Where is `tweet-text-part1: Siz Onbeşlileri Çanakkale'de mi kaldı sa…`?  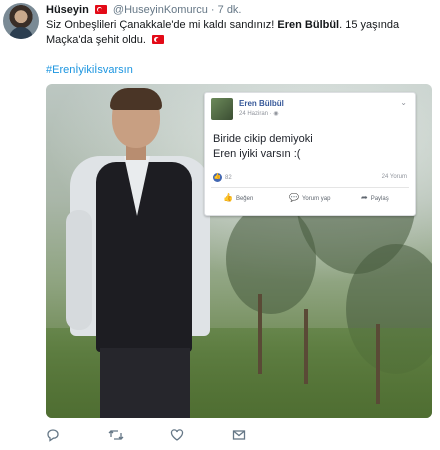
tweet-text-part1: Siz Onbeşlileri Çanakkale'de mi kaldı sa… is located at coordinates (162, 25).